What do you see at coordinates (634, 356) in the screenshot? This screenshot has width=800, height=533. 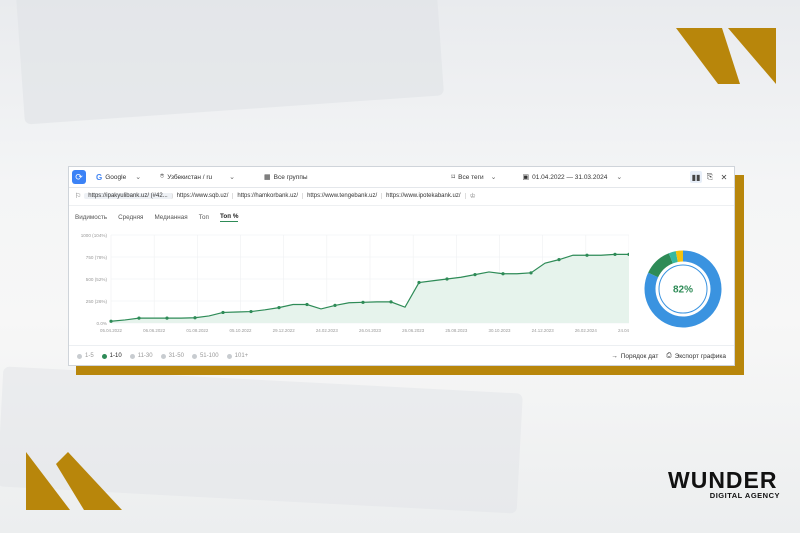 I see `order-dates-button: → Порядок дат` at bounding box center [634, 356].